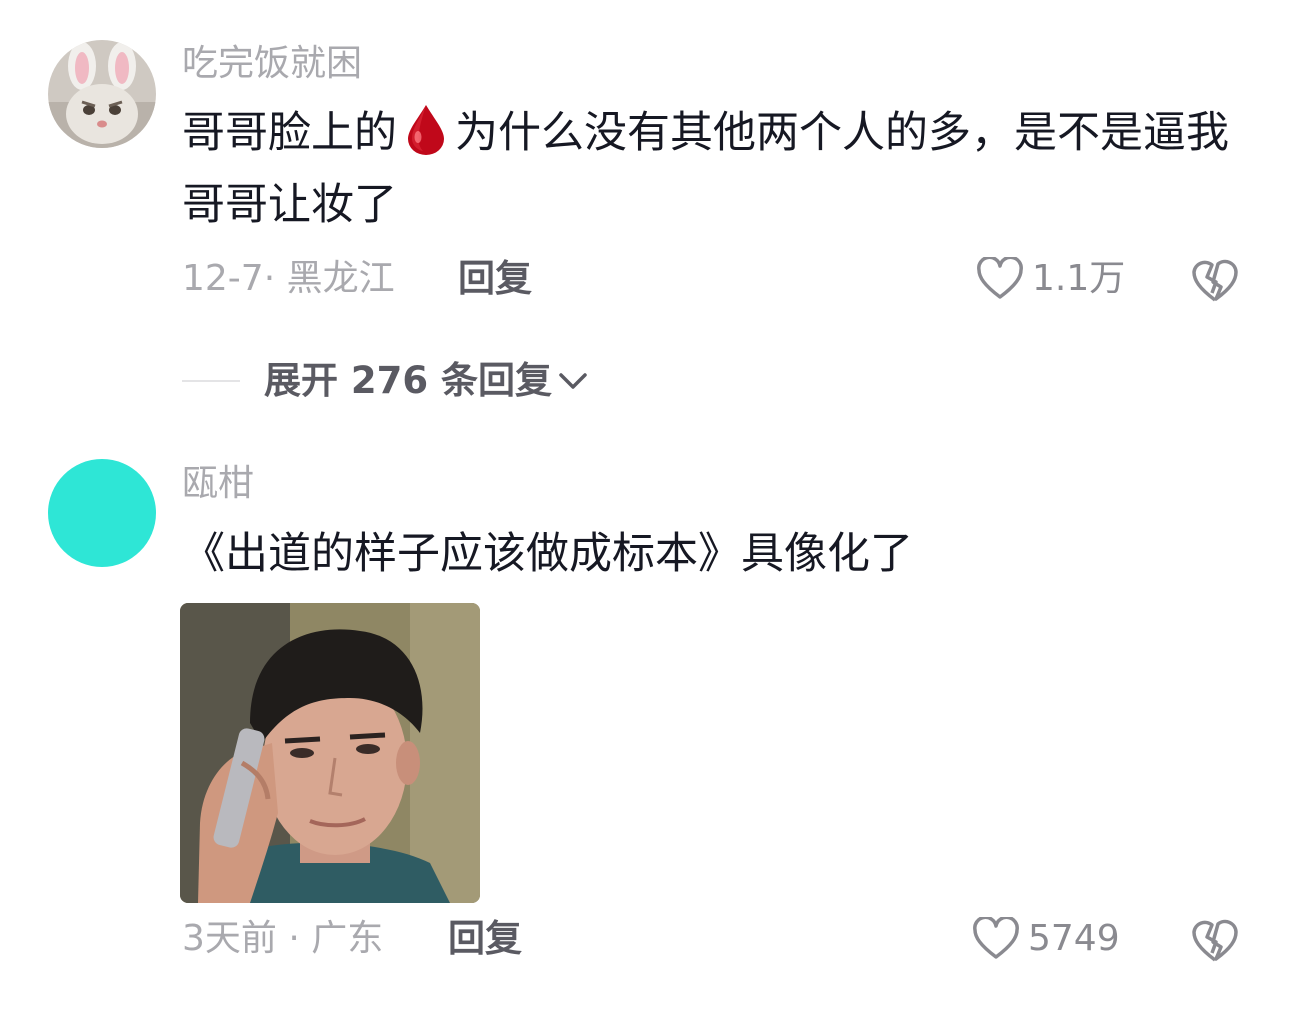 The image size is (1290, 1010). What do you see at coordinates (272, 64) in the screenshot?
I see `comment-username: 吃完饭就困` at bounding box center [272, 64].